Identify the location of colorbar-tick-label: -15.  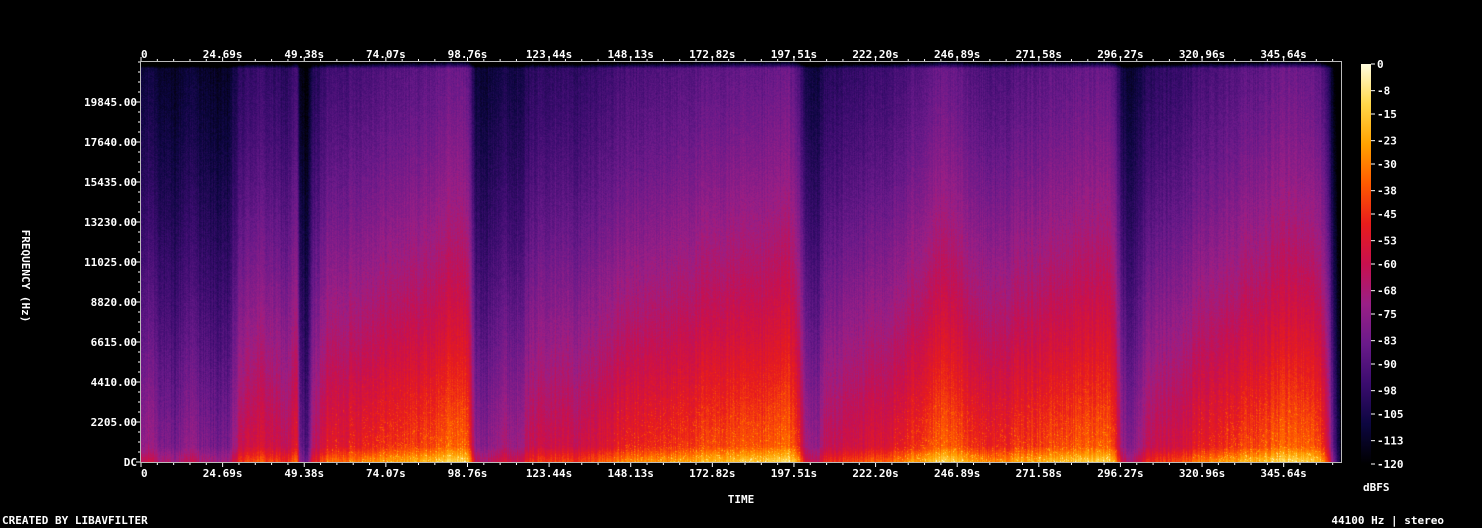
(1387, 114).